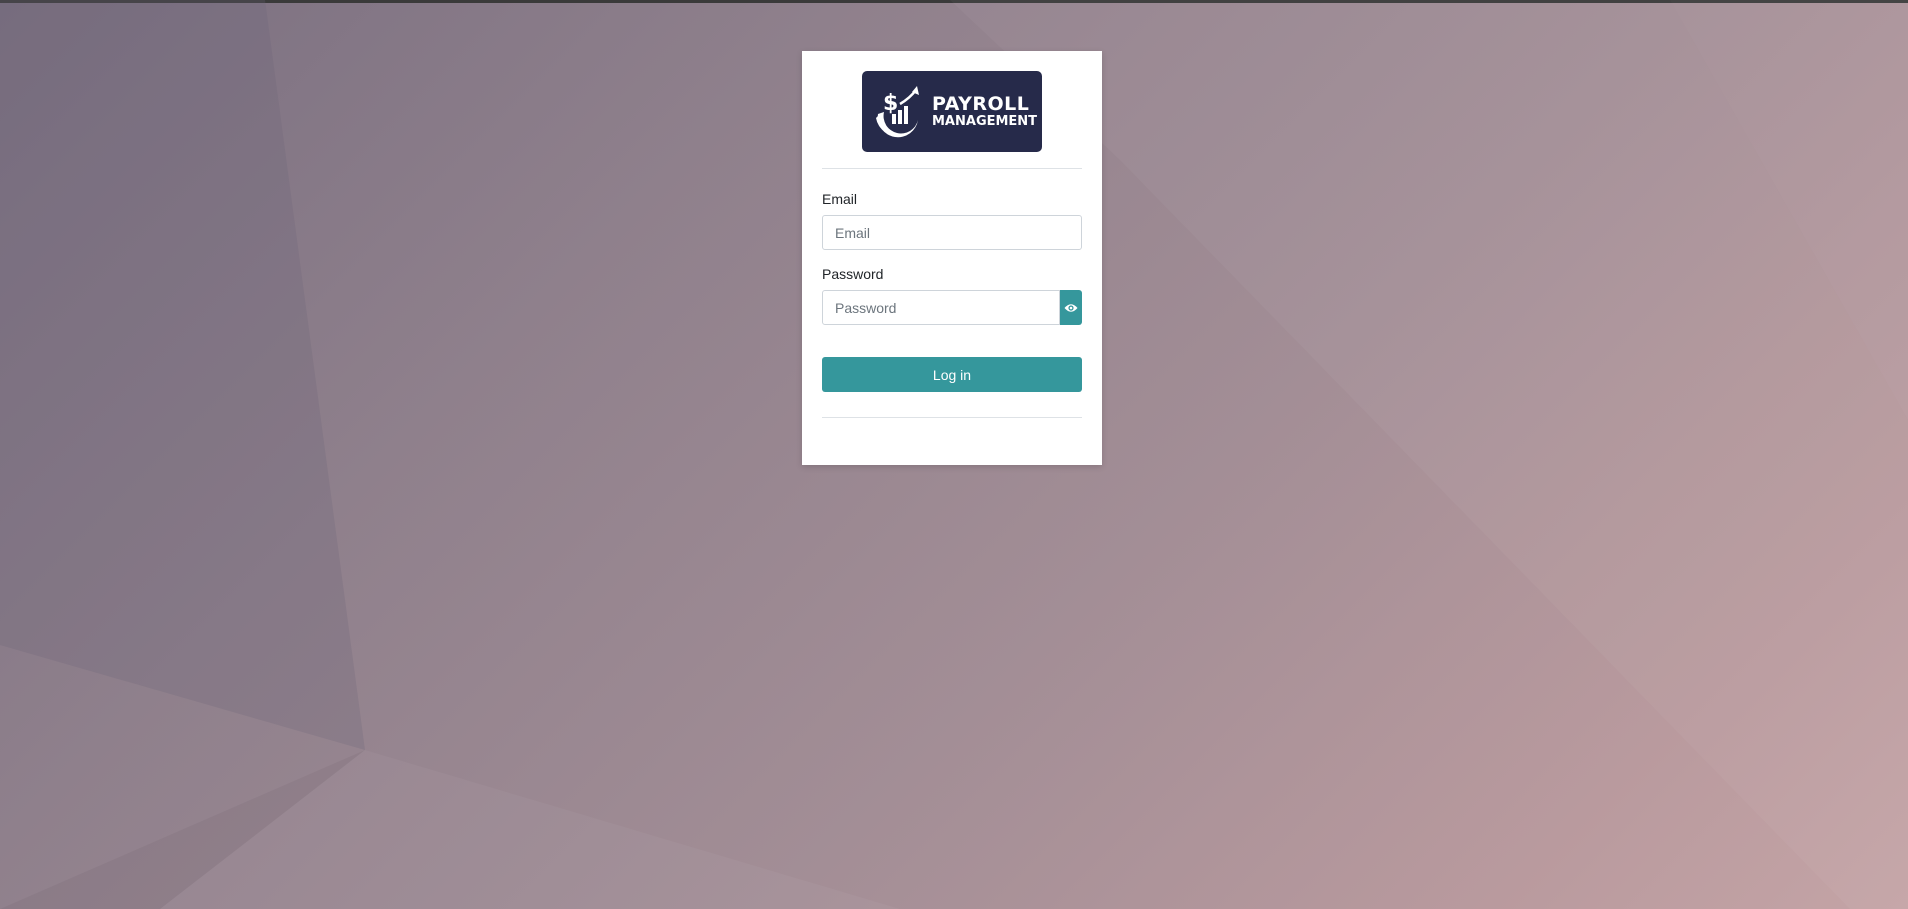 Image resolution: width=1908 pixels, height=909 pixels. What do you see at coordinates (840, 199) in the screenshot?
I see `email-label: Email` at bounding box center [840, 199].